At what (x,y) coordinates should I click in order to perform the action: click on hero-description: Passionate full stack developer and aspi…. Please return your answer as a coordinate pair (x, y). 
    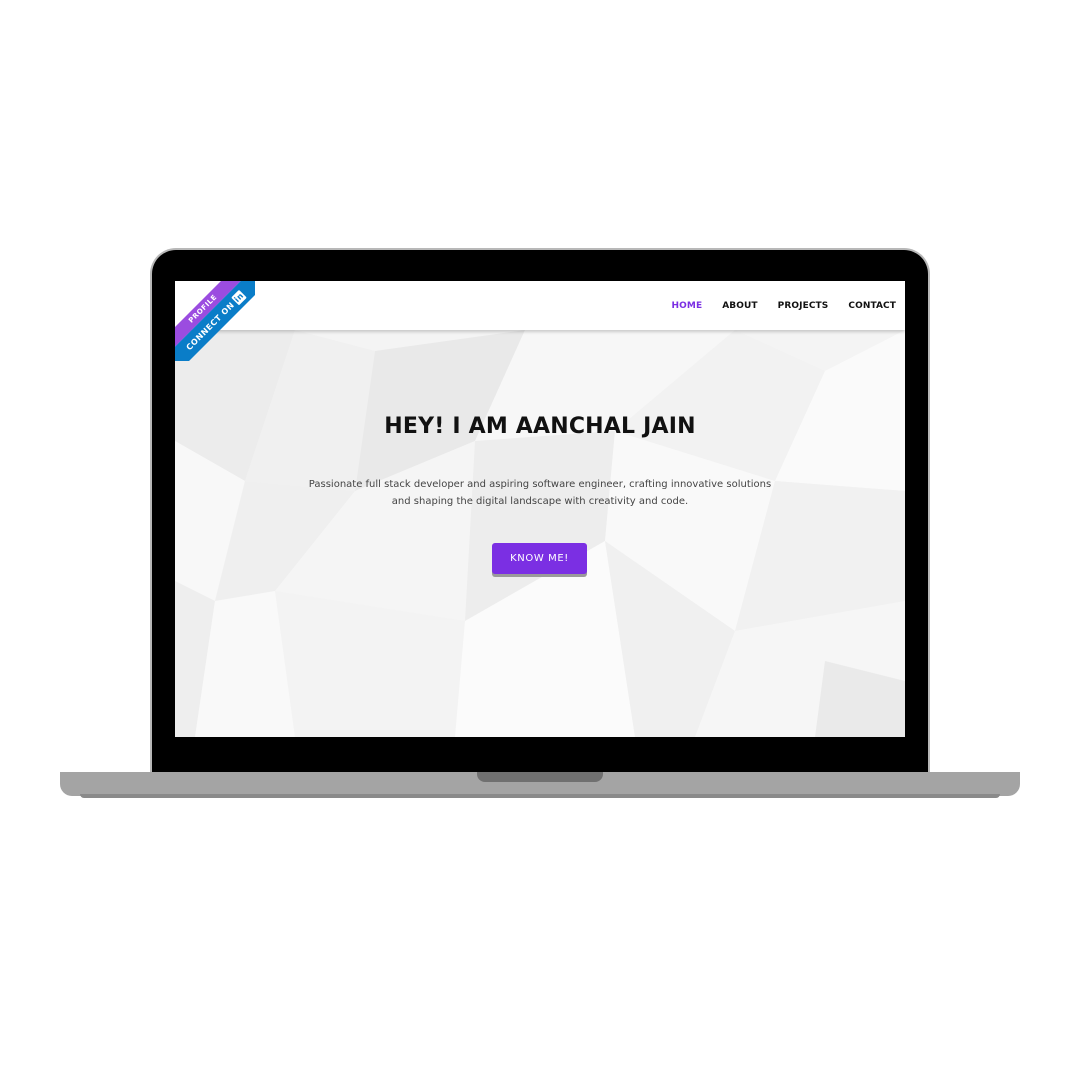
    Looking at the image, I should click on (540, 493).